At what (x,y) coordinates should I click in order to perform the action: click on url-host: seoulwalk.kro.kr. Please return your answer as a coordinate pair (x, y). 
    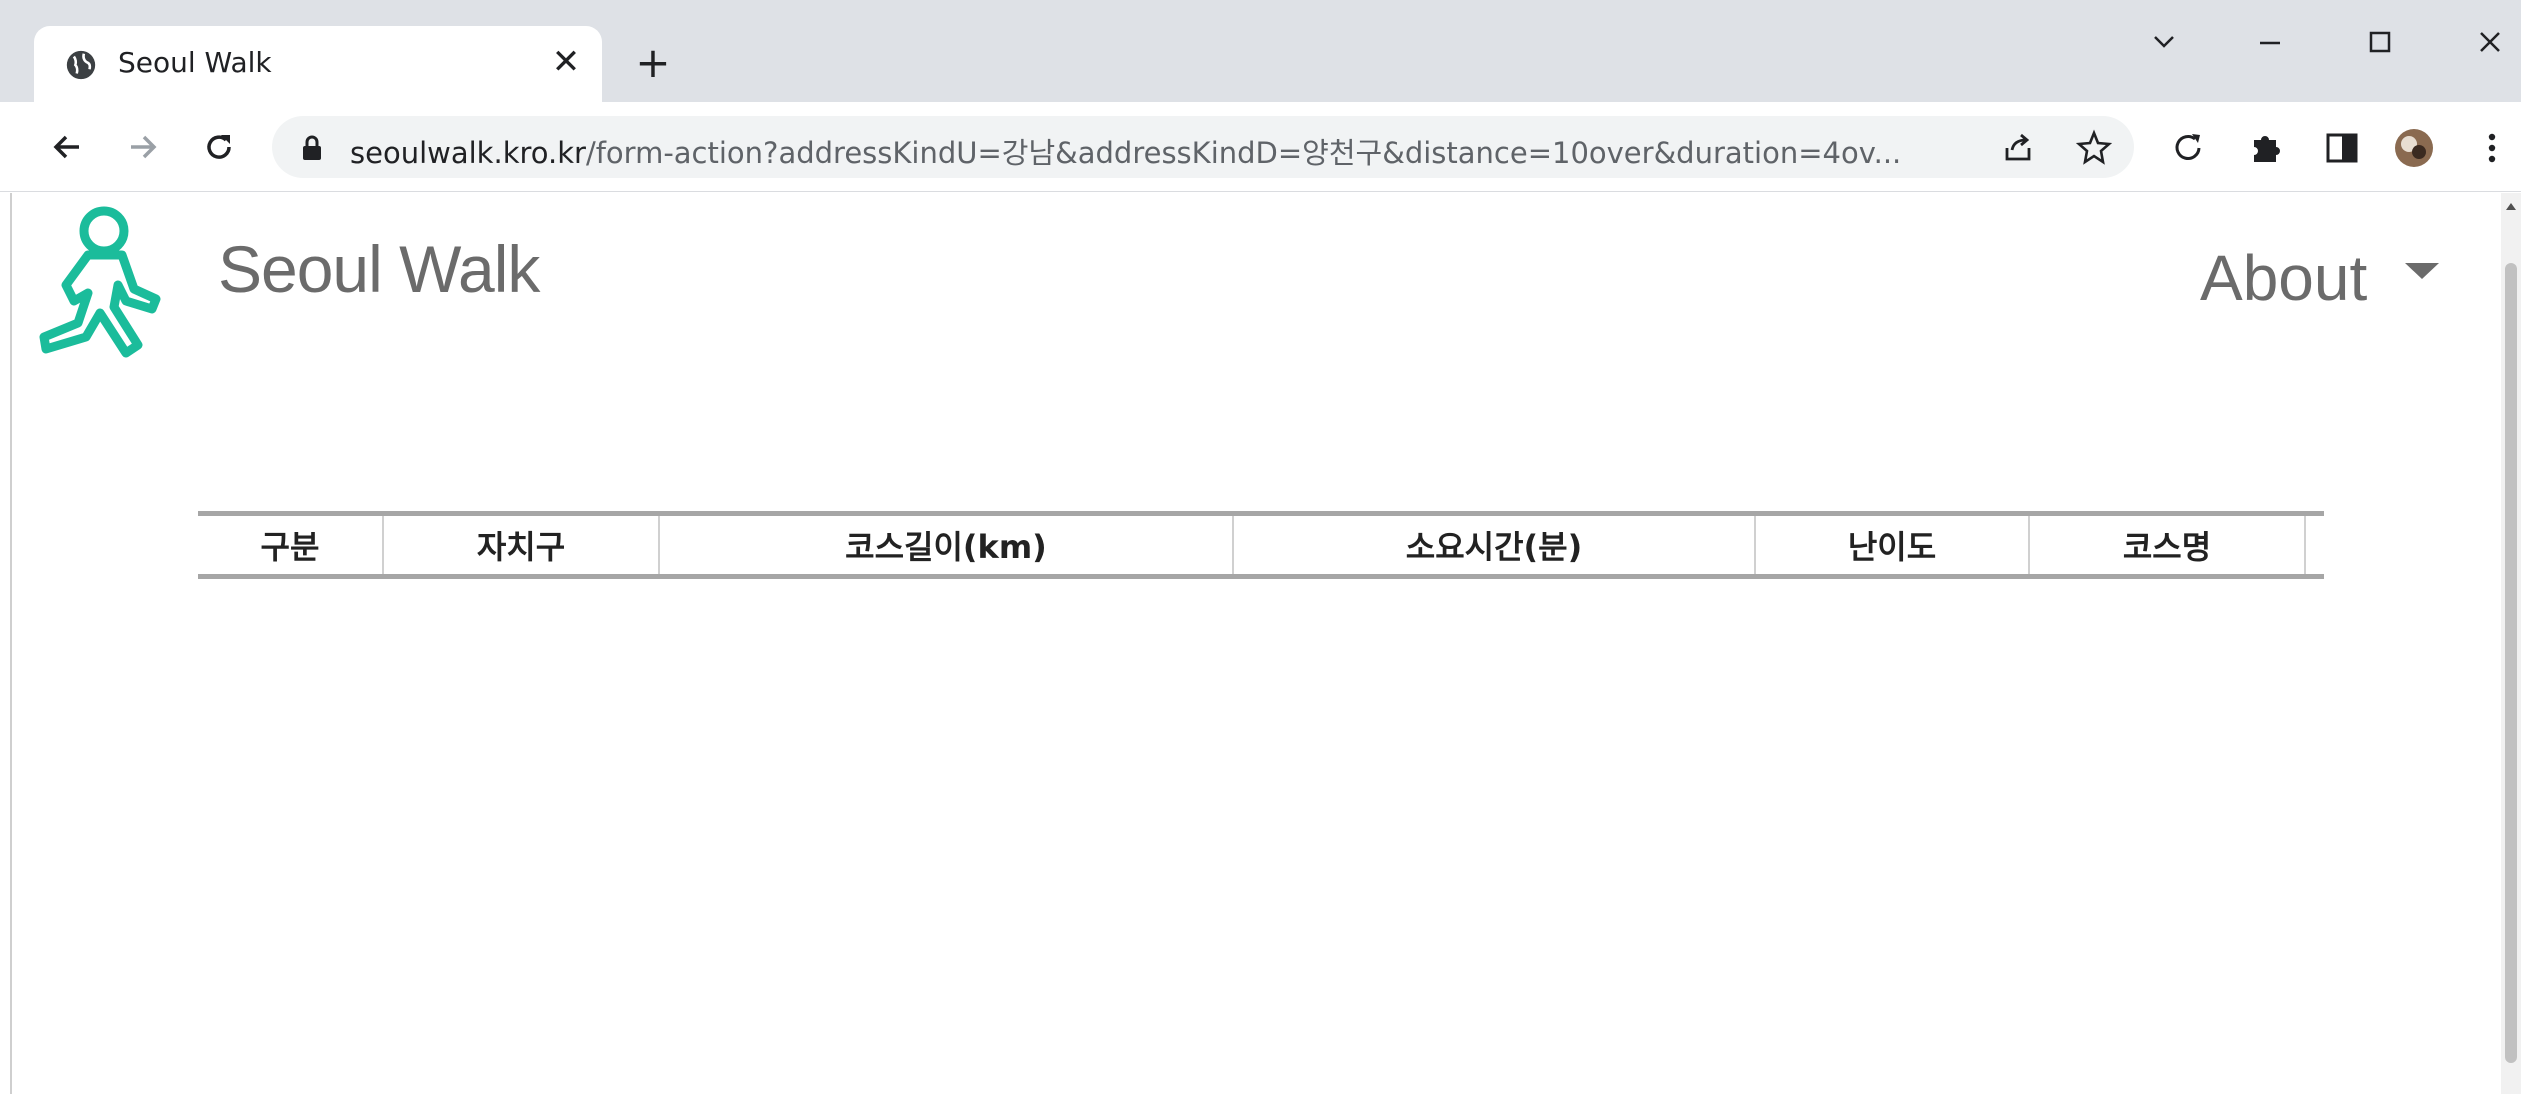
    Looking at the image, I should click on (468, 153).